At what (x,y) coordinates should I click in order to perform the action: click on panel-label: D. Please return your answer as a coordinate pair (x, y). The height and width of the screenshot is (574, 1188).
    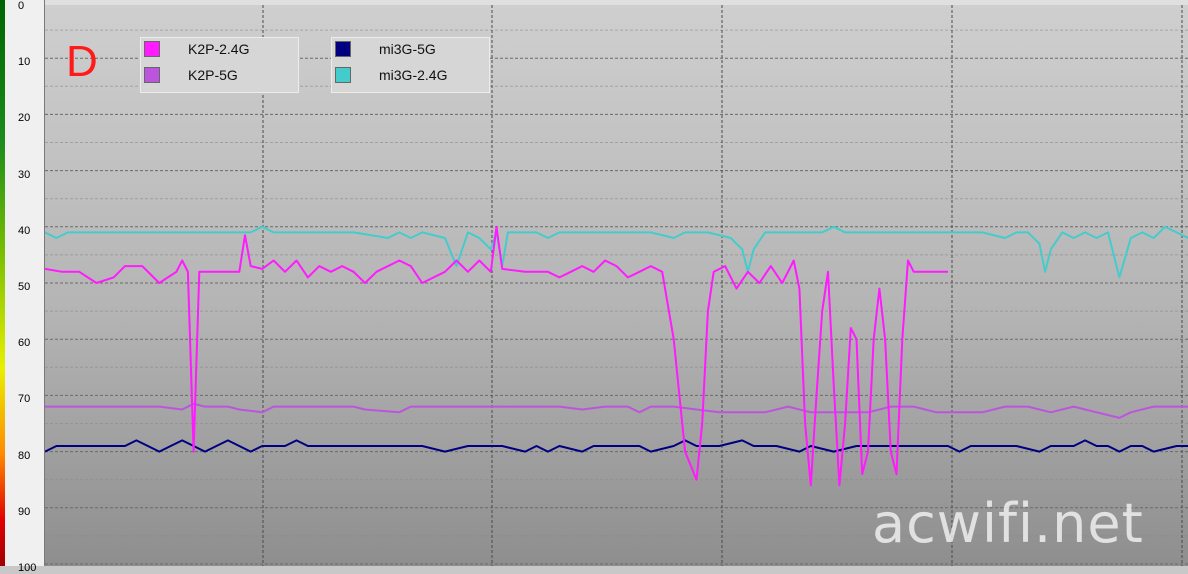
    Looking at the image, I should click on (82, 61).